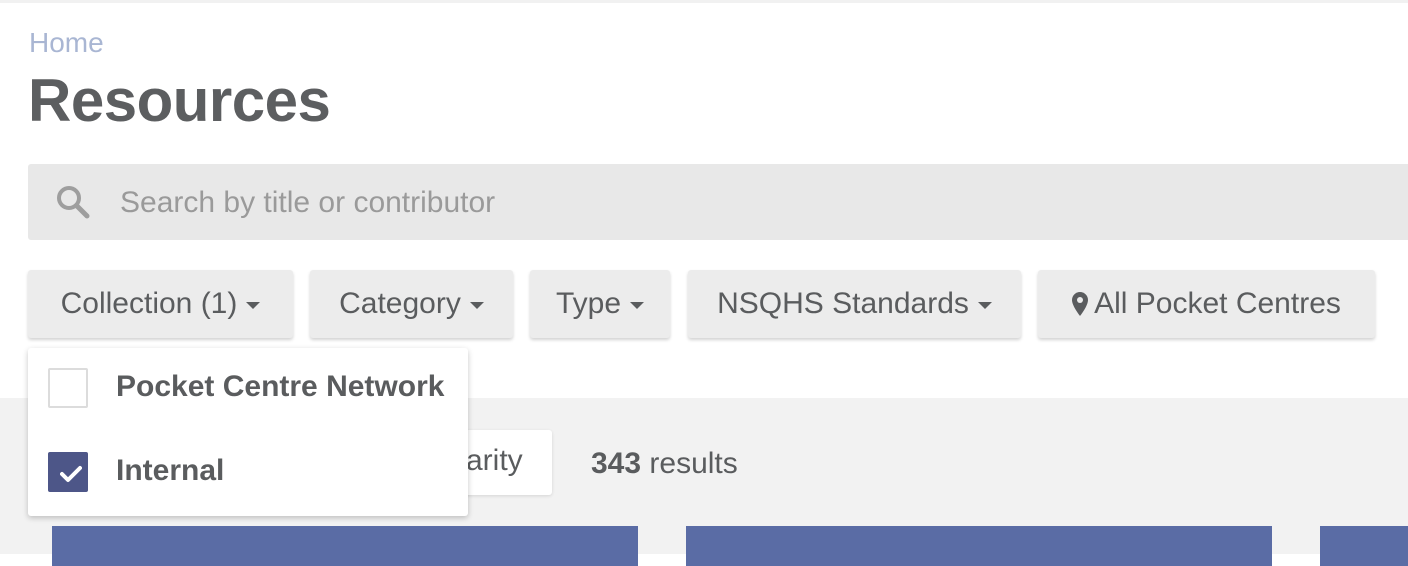 This screenshot has height=566, width=1408. I want to click on sort-button-label: arity, so click(494, 460).